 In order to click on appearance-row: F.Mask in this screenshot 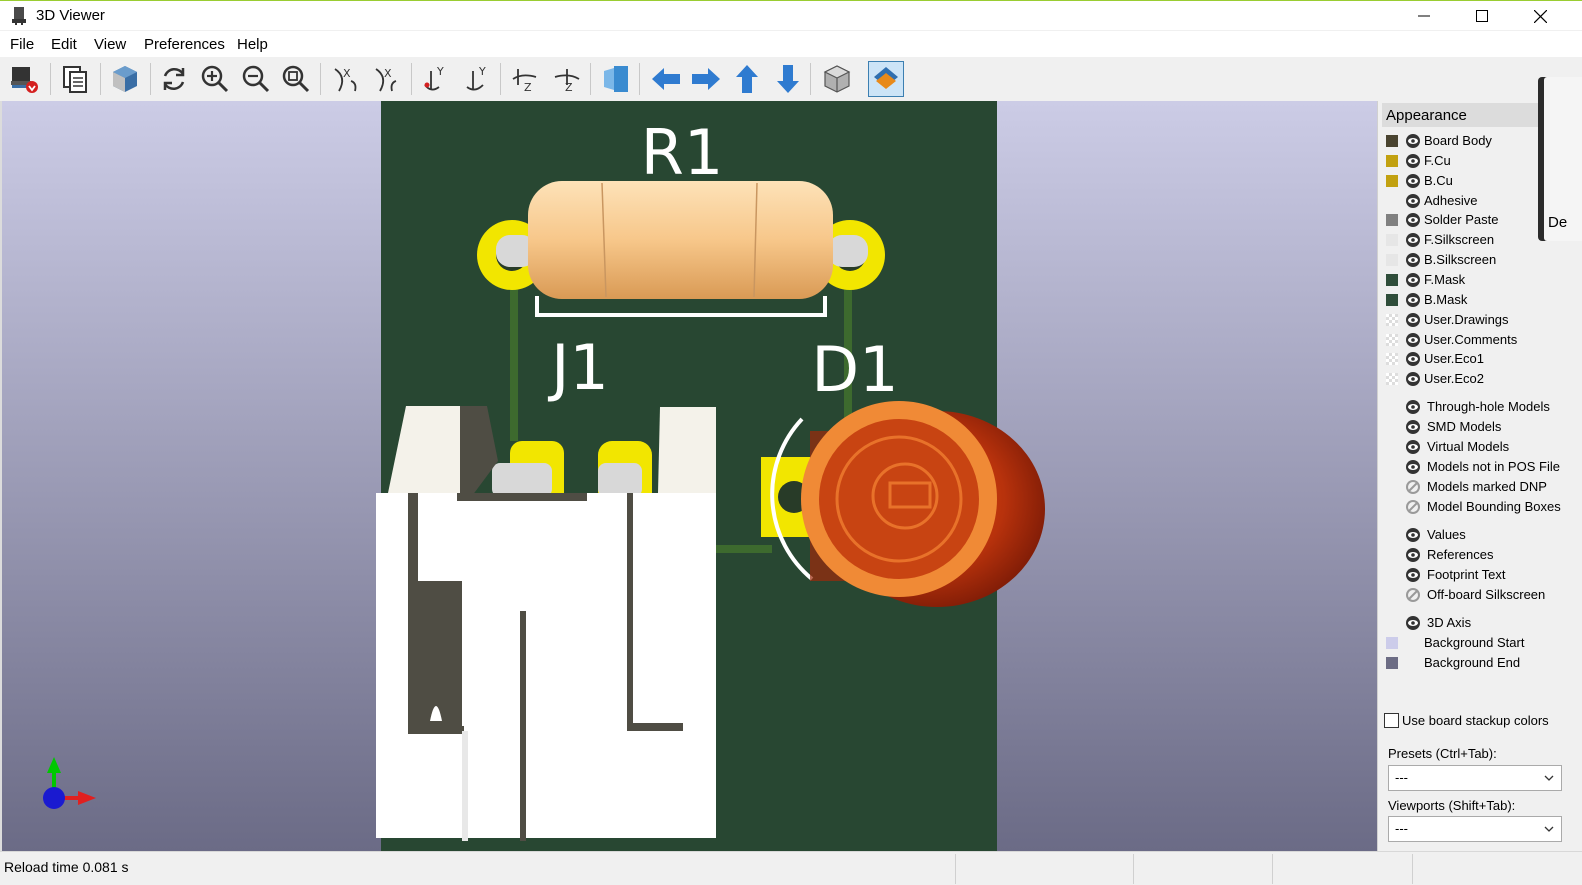, I will do `click(1479, 280)`.